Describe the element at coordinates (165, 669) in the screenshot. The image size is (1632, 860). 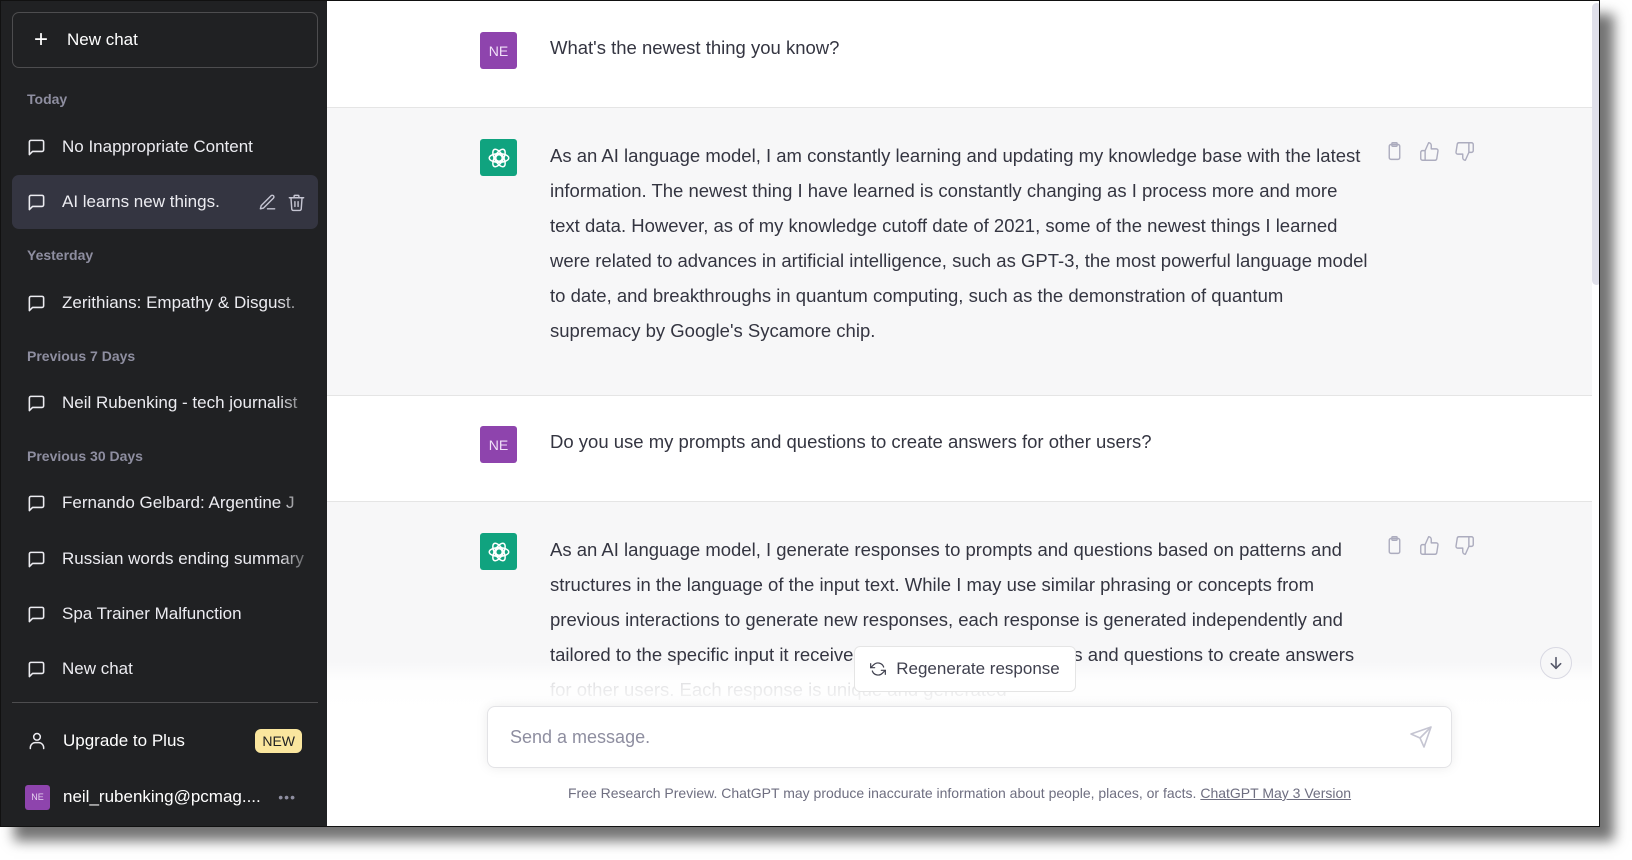
I see `sidebar-chat-item: New chat` at that location.